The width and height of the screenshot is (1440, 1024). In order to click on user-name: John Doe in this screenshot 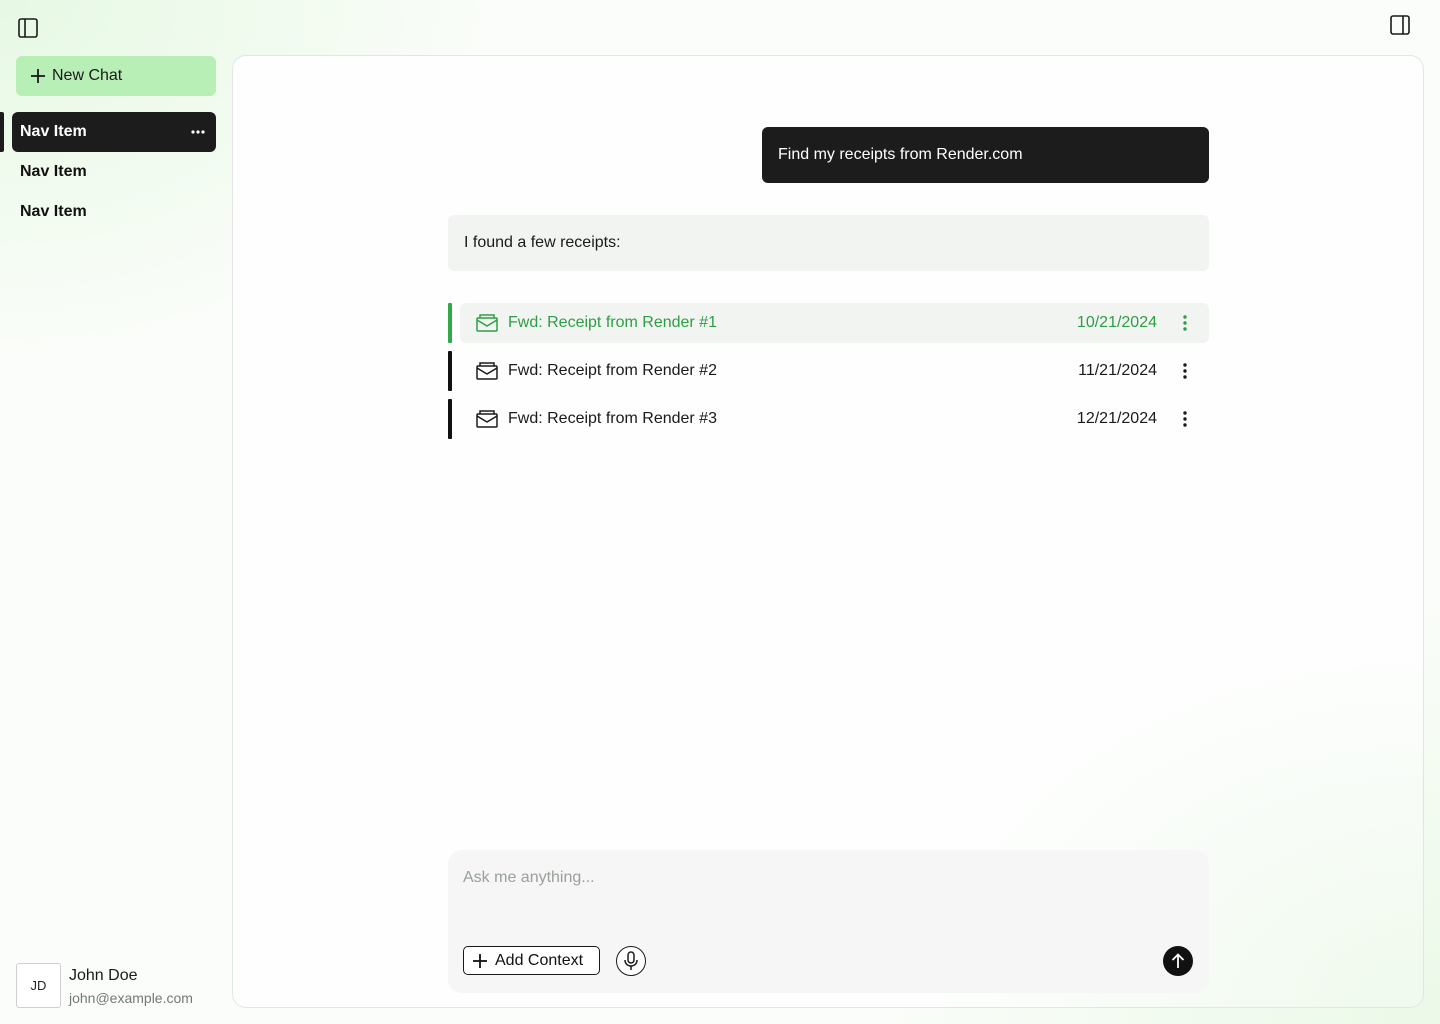, I will do `click(103, 975)`.